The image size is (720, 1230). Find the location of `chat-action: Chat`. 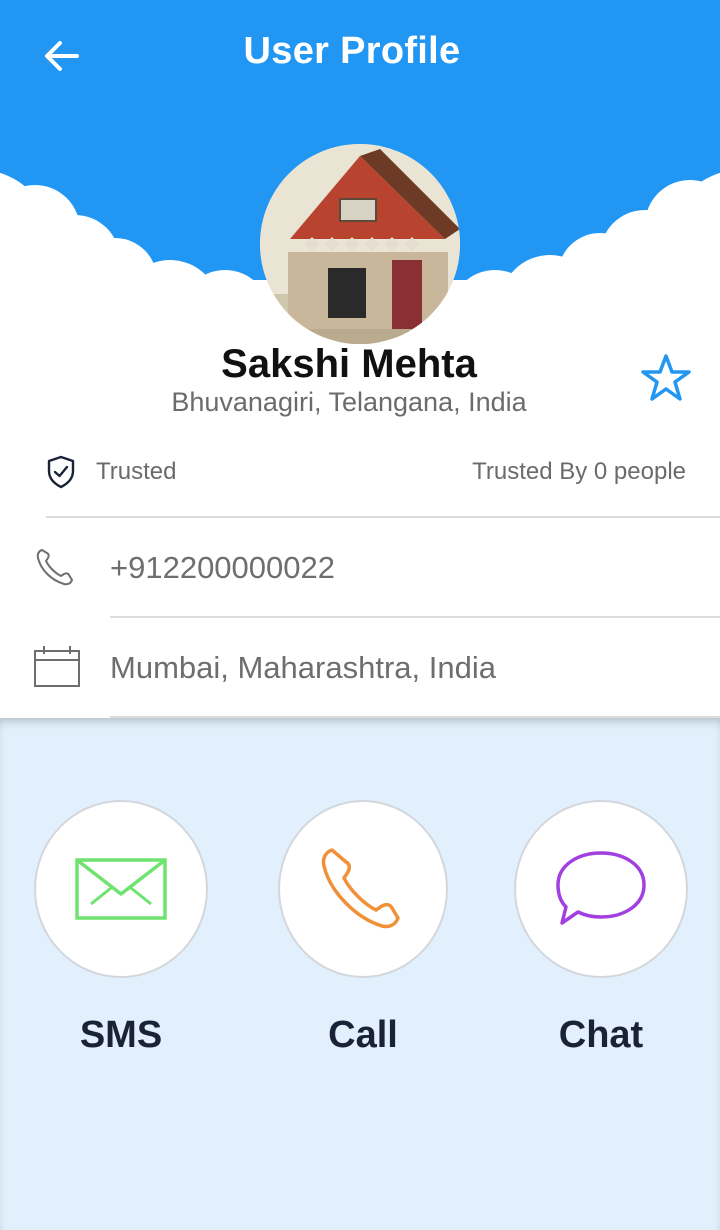

chat-action: Chat is located at coordinates (601, 928).